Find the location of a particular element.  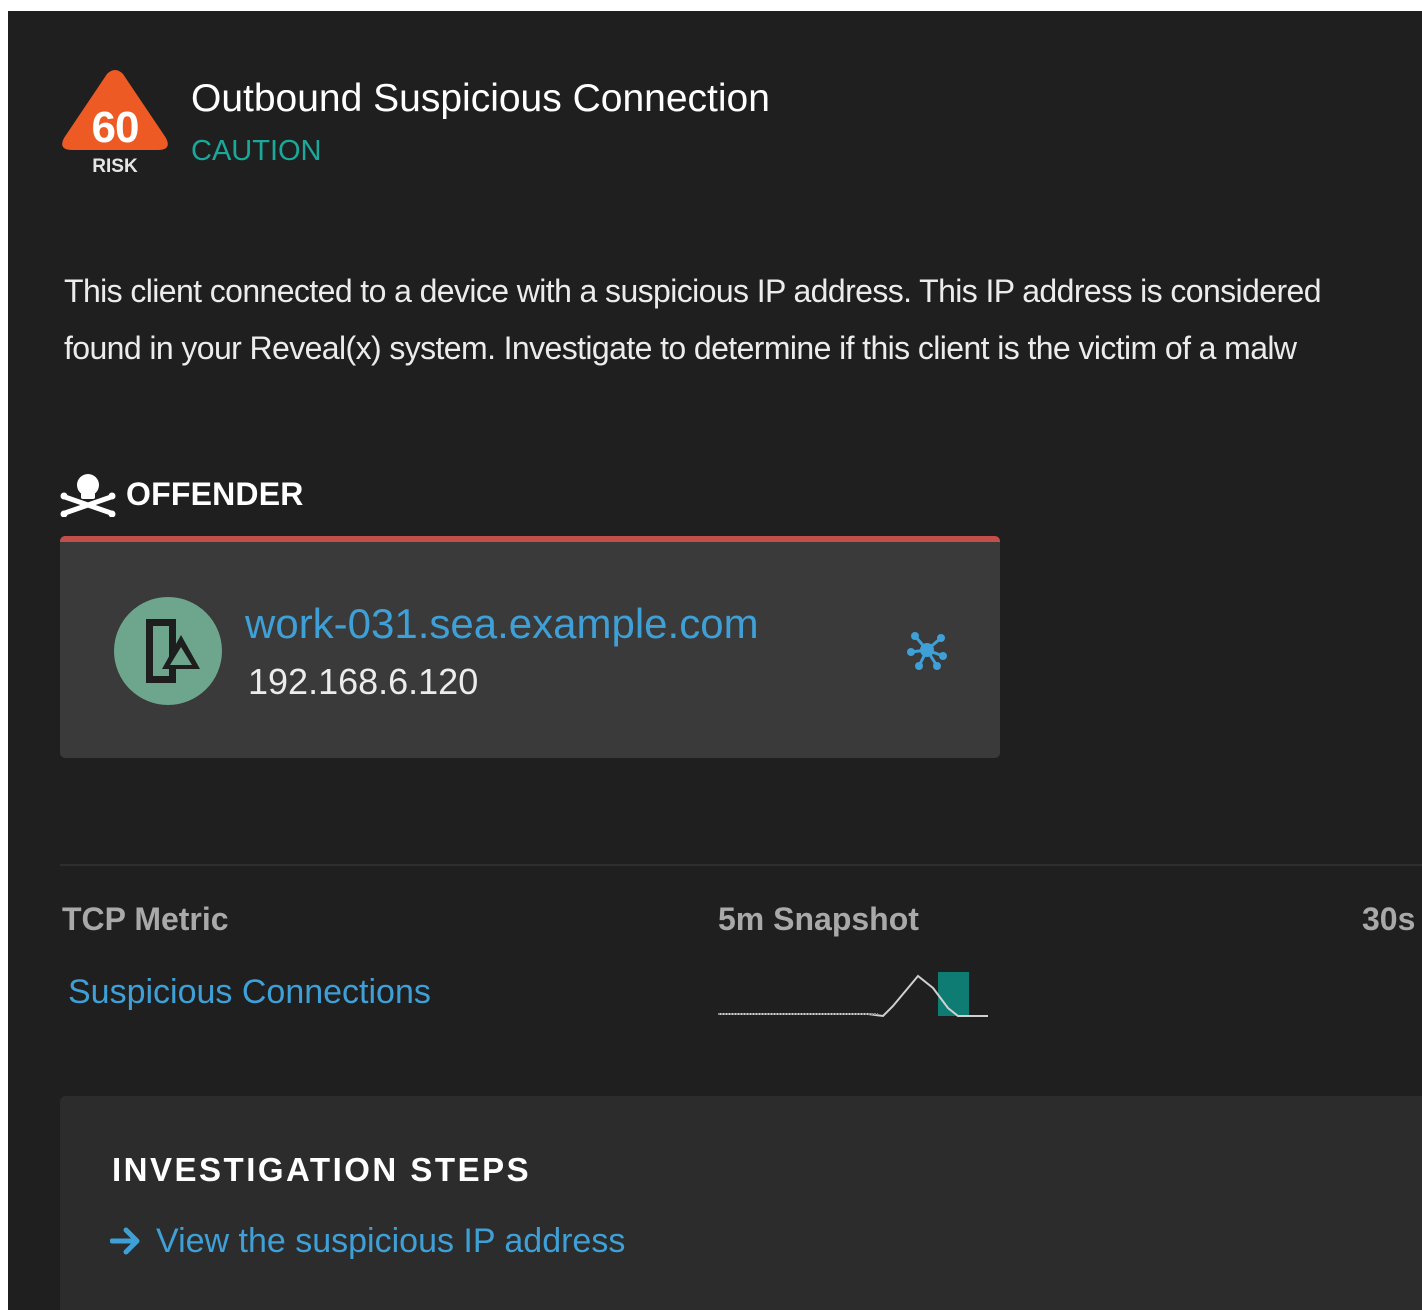

section-divider is located at coordinates (741, 865).